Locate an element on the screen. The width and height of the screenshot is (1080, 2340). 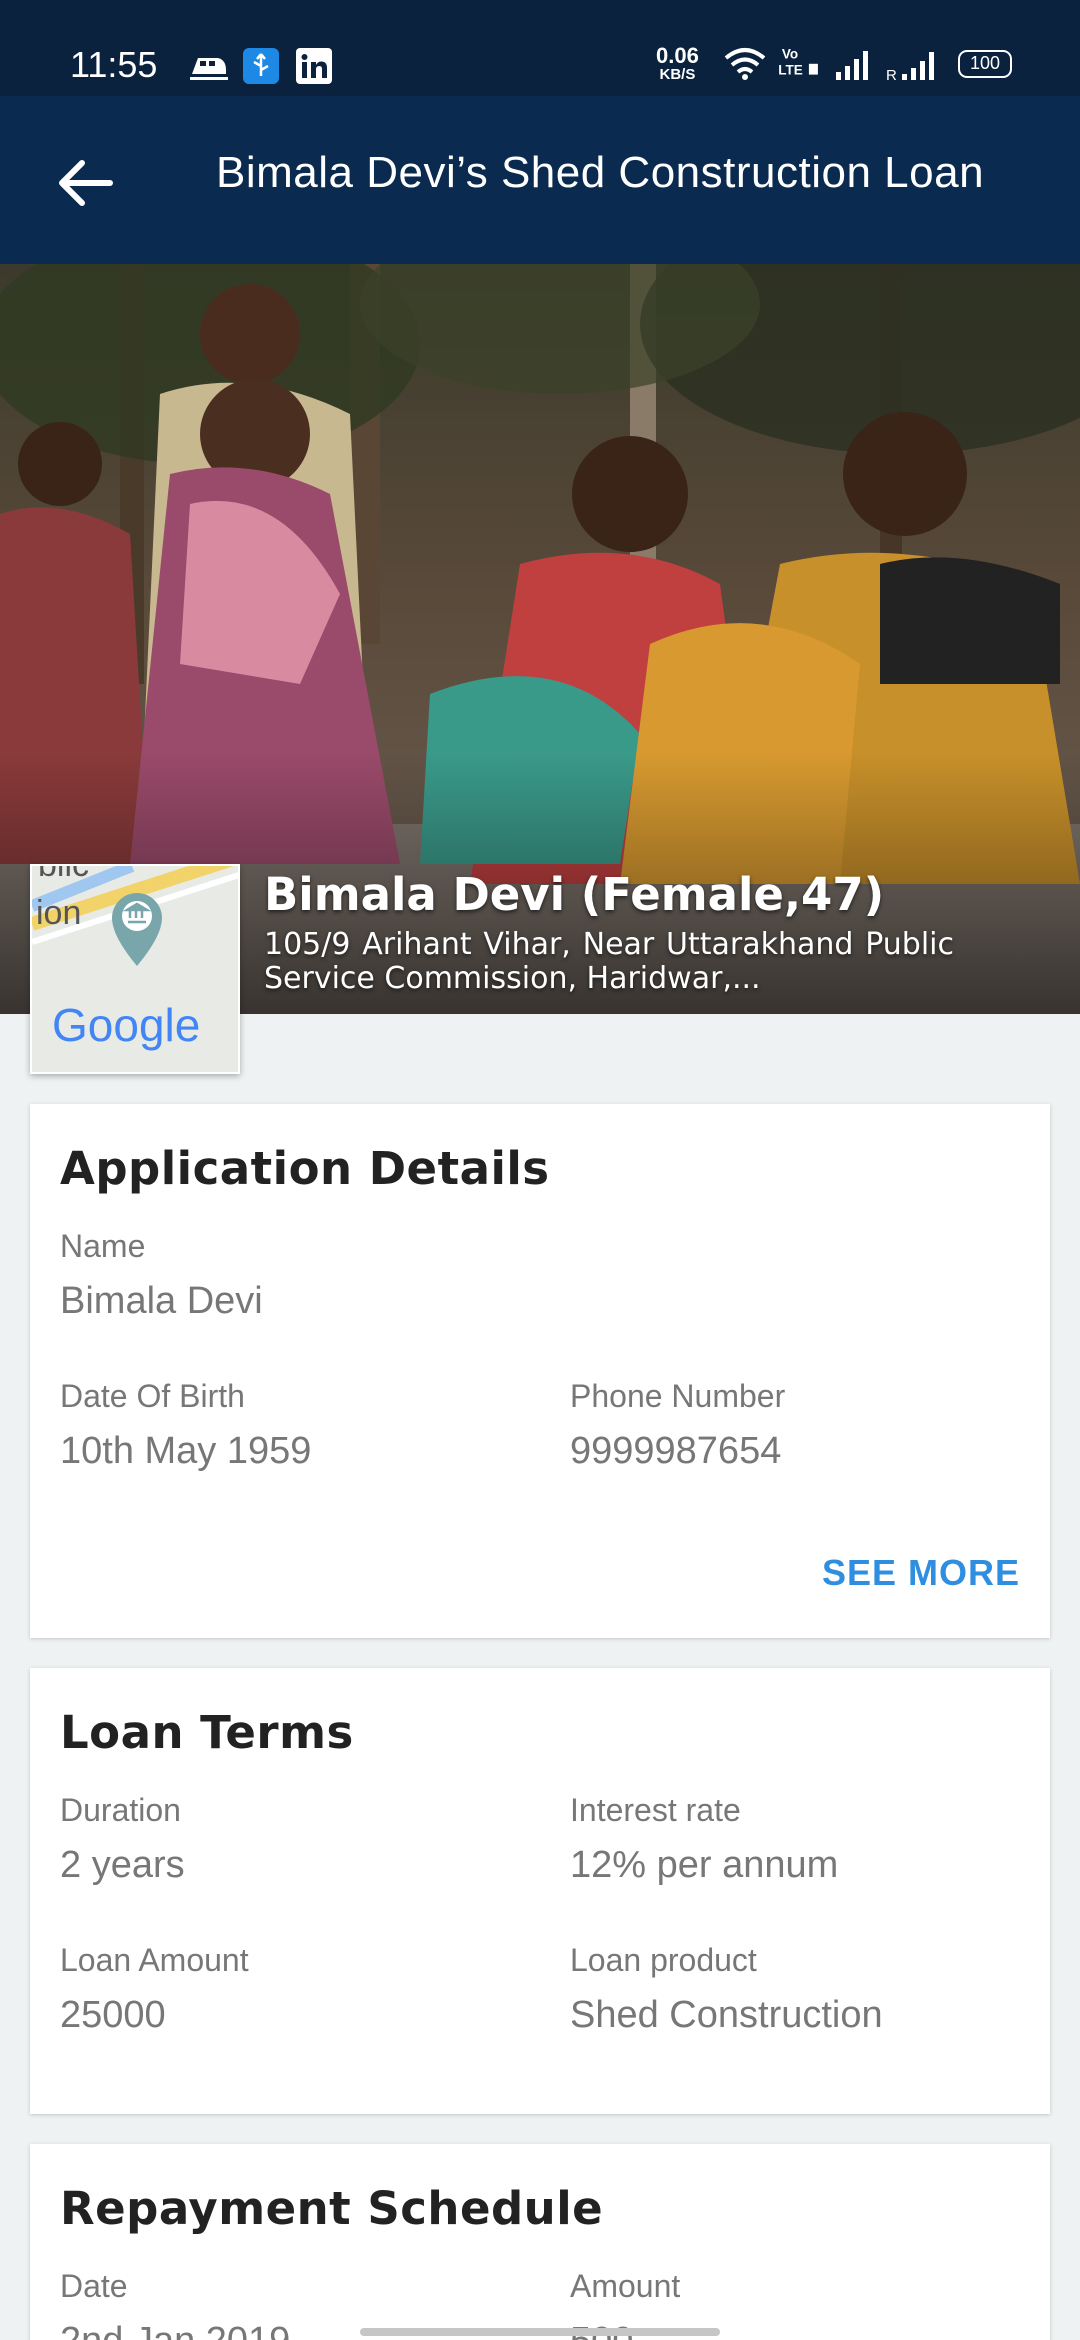
signal-roaming-icon: R is located at coordinates (910, 68).